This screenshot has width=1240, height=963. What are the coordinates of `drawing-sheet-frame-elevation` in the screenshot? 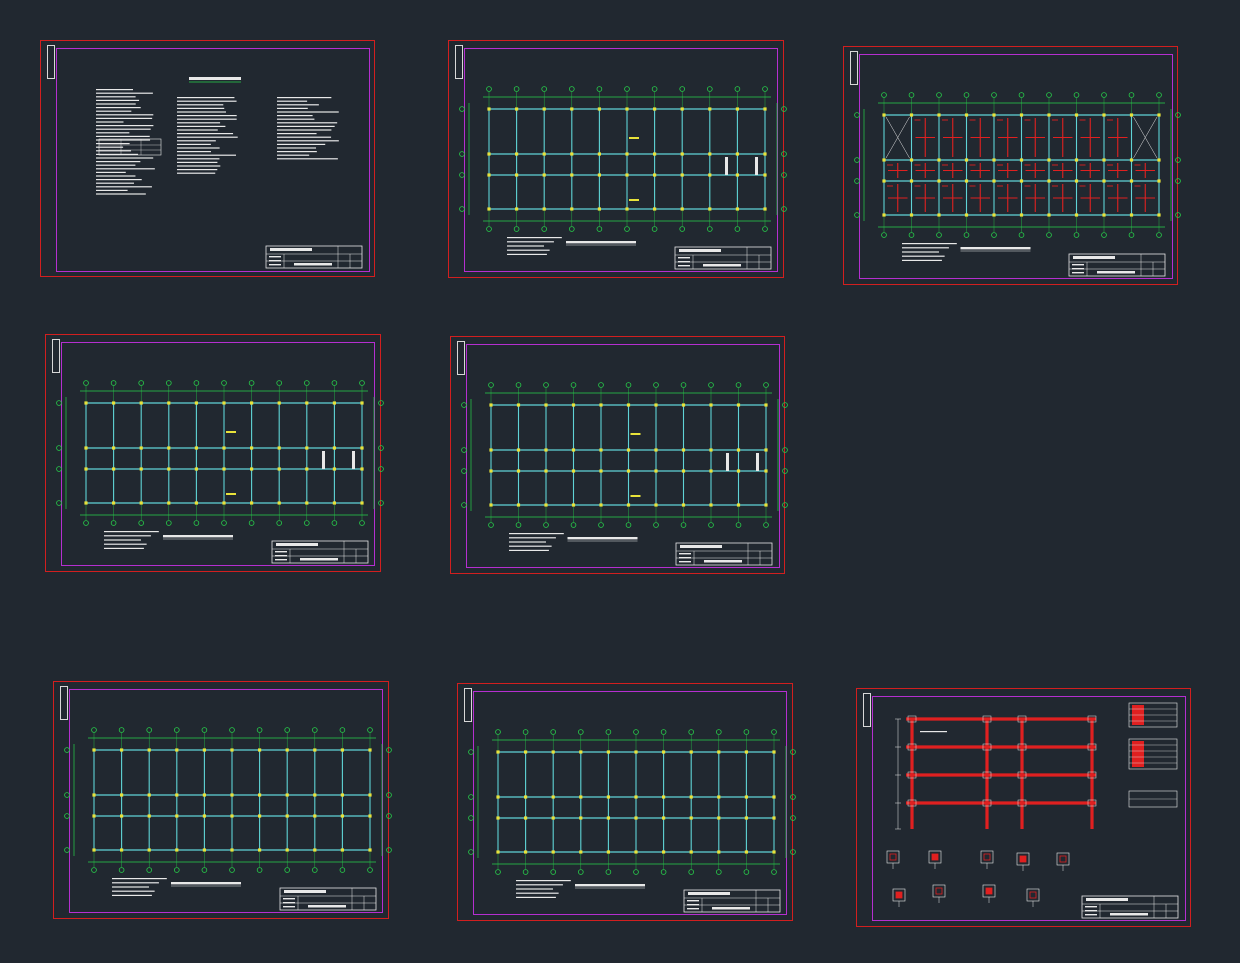 It's located at (1023, 807).